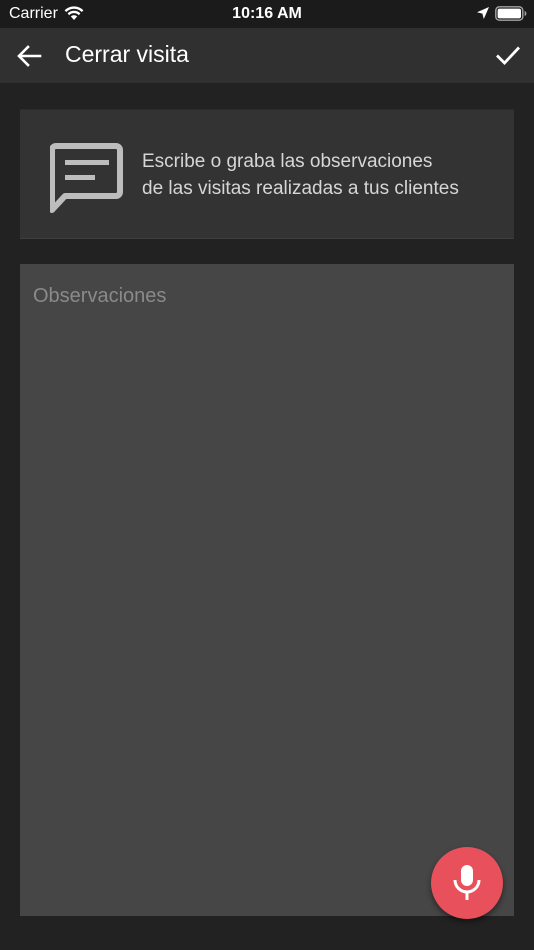 The height and width of the screenshot is (950, 534). What do you see at coordinates (511, 13) in the screenshot?
I see `battery-icon` at bounding box center [511, 13].